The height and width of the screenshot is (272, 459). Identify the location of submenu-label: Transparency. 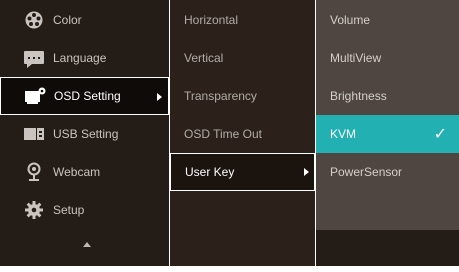
(220, 96).